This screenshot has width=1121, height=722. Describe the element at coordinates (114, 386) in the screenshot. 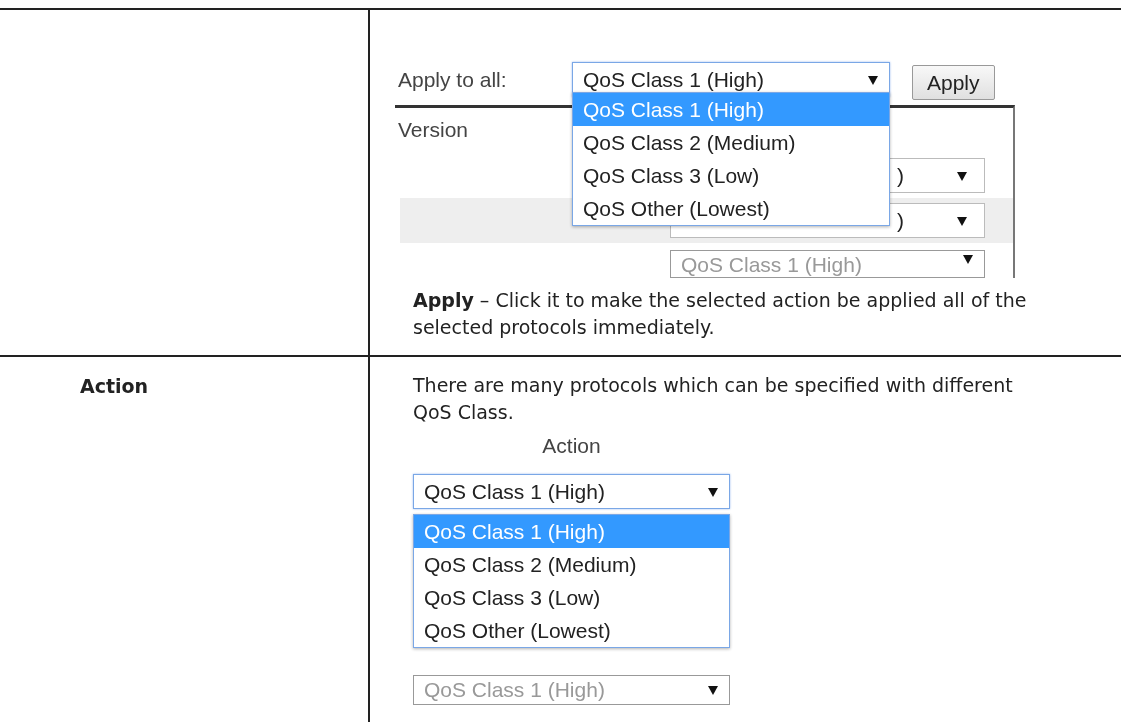

I see `row-label: Action` at that location.